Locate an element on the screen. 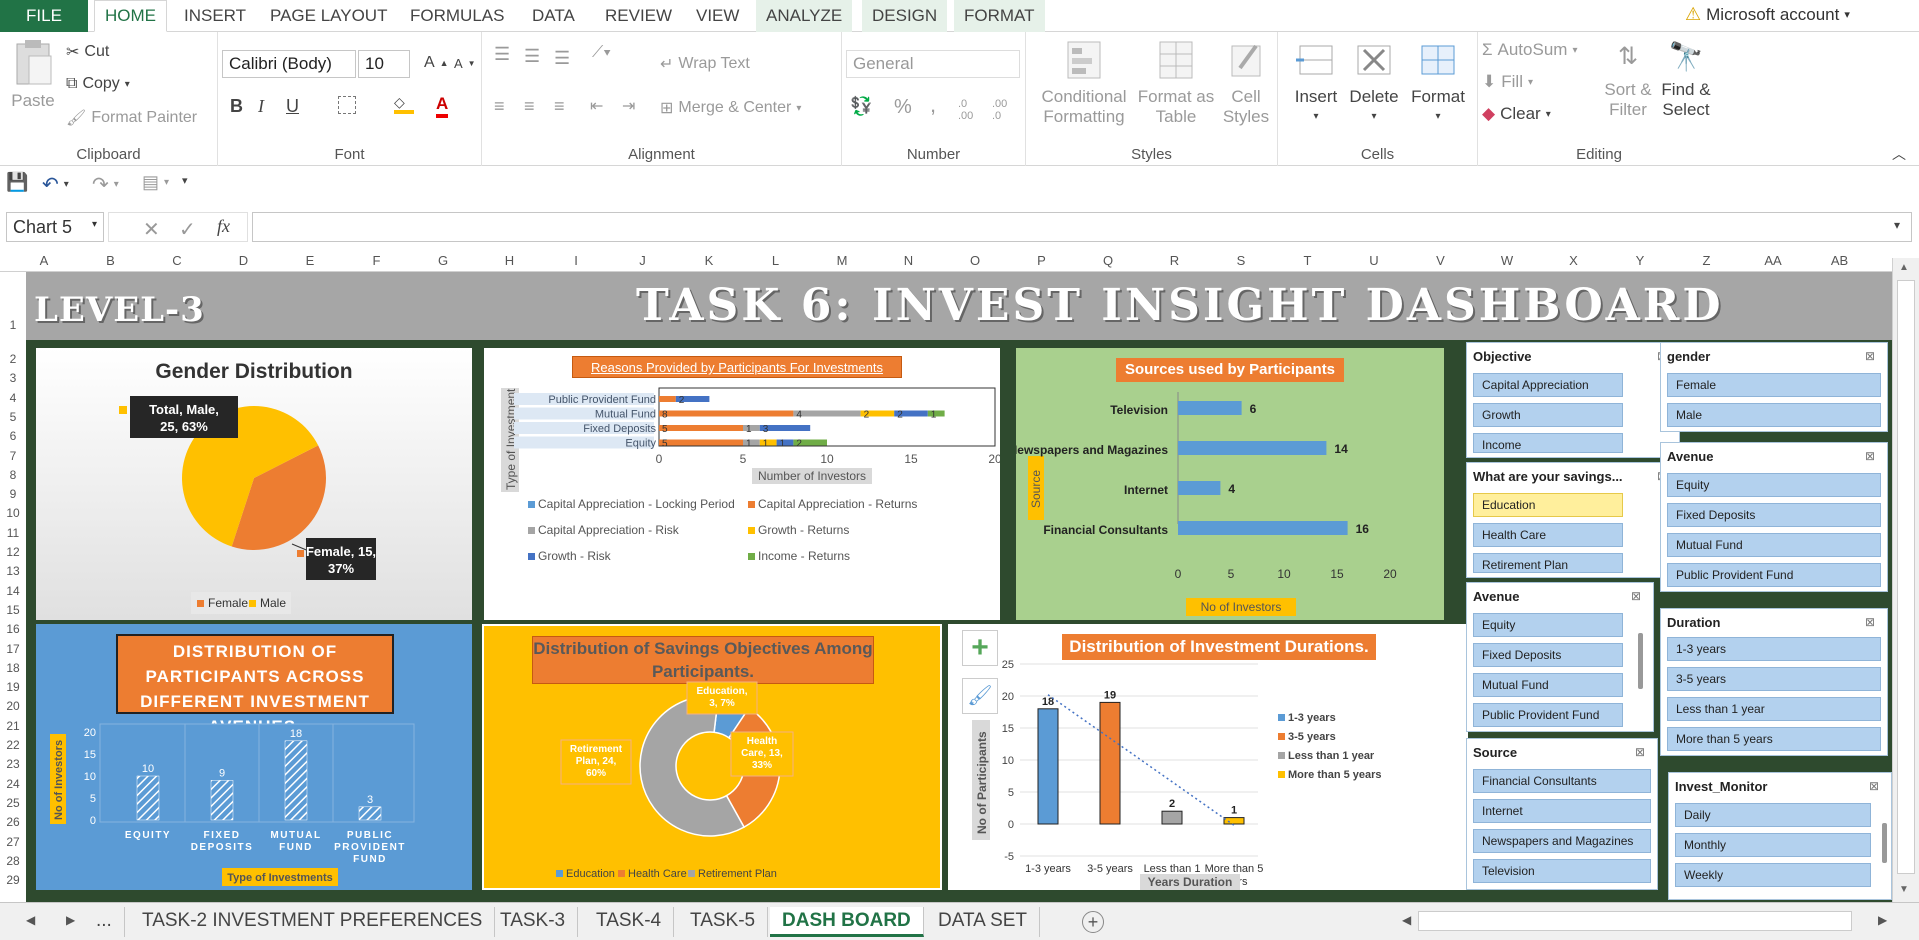  align-left-icon: ≡ is located at coordinates (499, 106).